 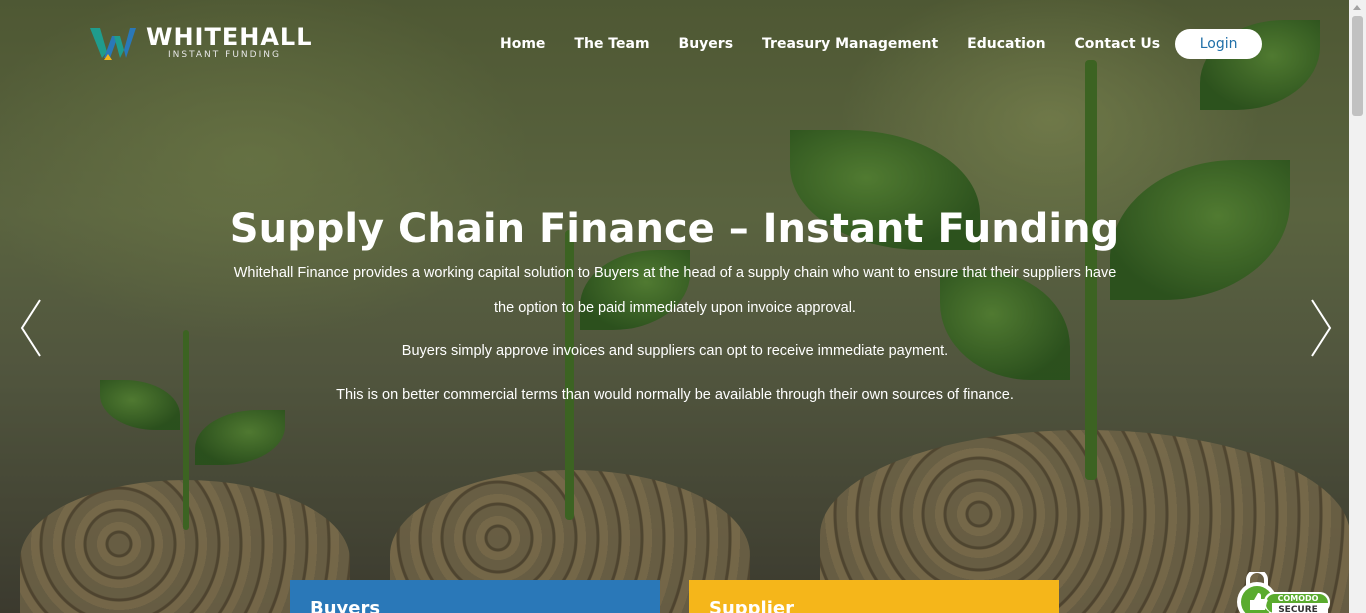 What do you see at coordinates (1219, 44) in the screenshot?
I see `login-button: Login` at bounding box center [1219, 44].